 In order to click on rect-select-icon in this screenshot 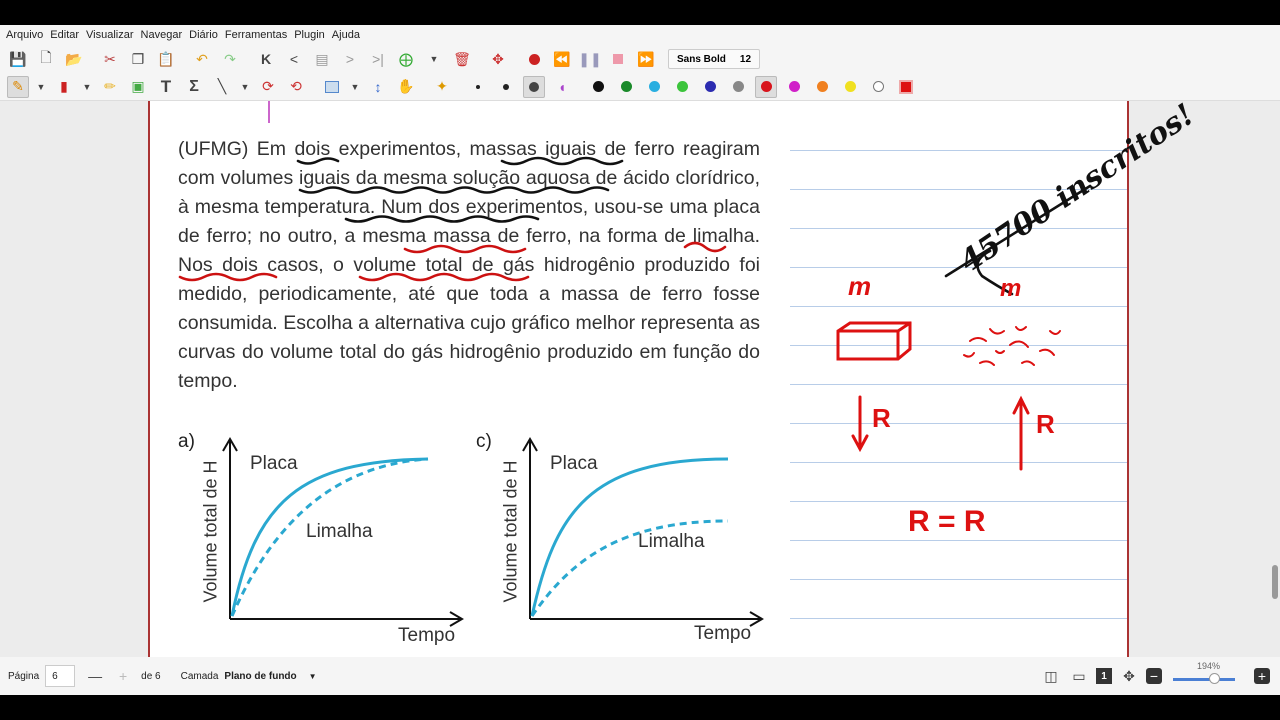, I will do `click(332, 87)`.